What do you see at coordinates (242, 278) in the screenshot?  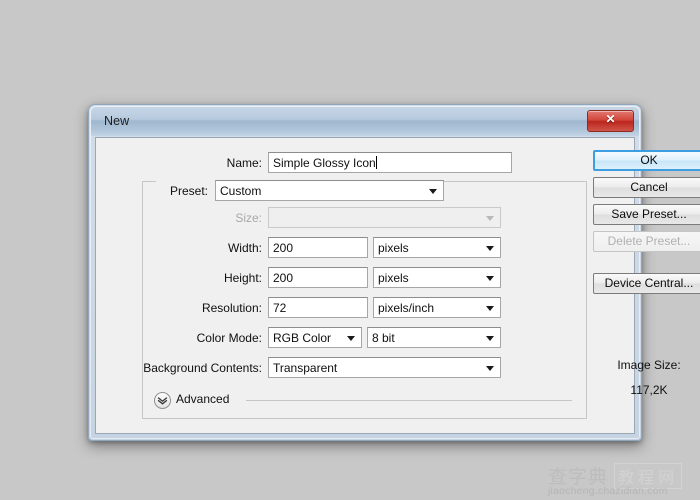 I see `height-label: Height:` at bounding box center [242, 278].